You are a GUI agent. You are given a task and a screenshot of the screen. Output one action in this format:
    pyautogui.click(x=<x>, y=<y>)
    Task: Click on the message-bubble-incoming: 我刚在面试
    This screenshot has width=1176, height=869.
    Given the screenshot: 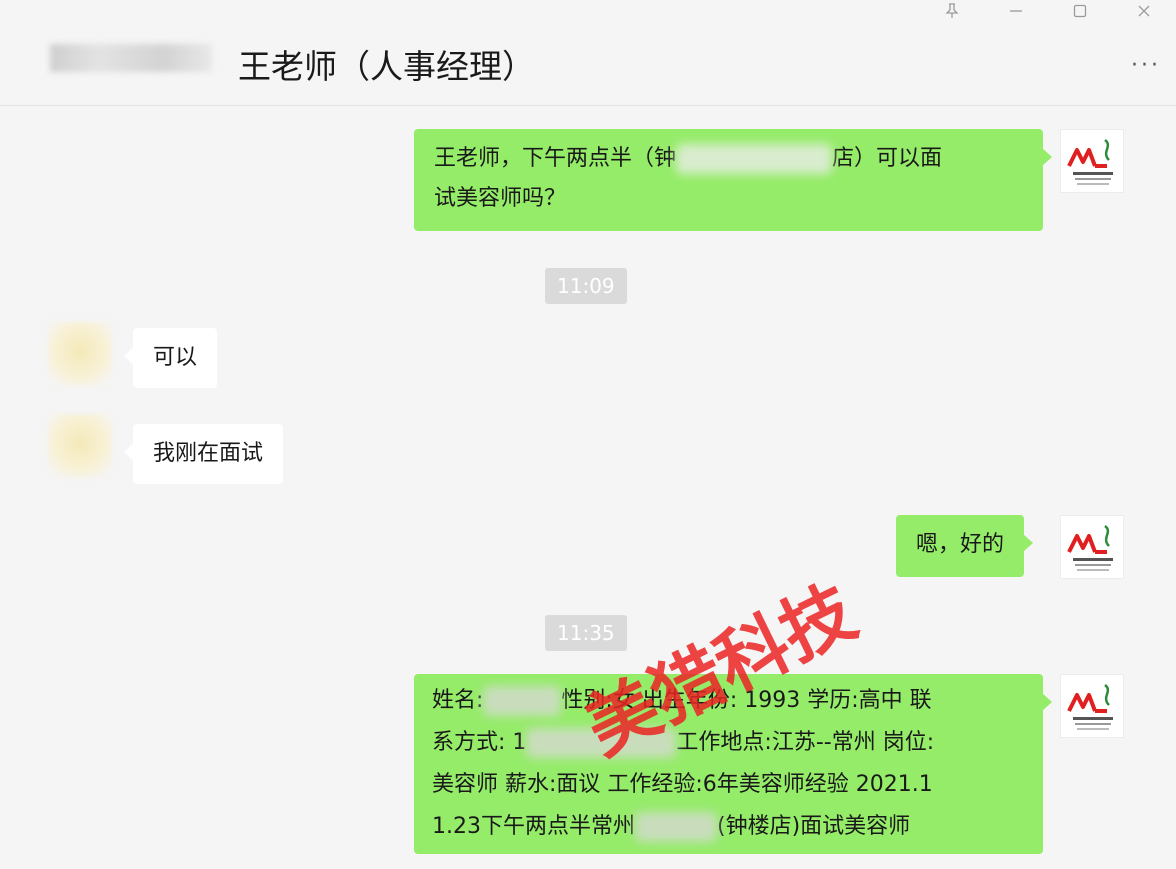 What is the action you would take?
    pyautogui.click(x=203, y=454)
    